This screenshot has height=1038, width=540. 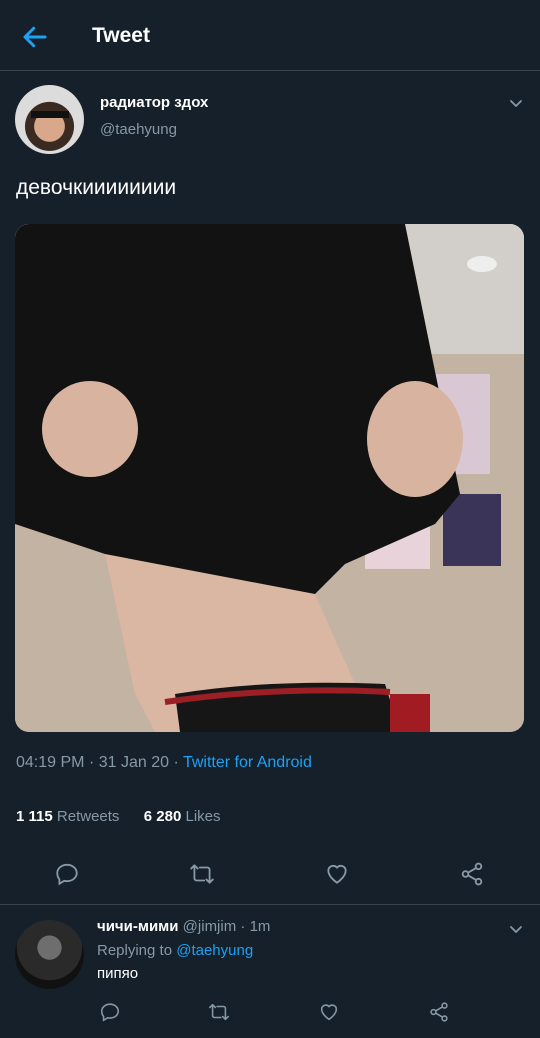 What do you see at coordinates (67, 816) in the screenshot?
I see `retweets-stat: 1 115 Retweets` at bounding box center [67, 816].